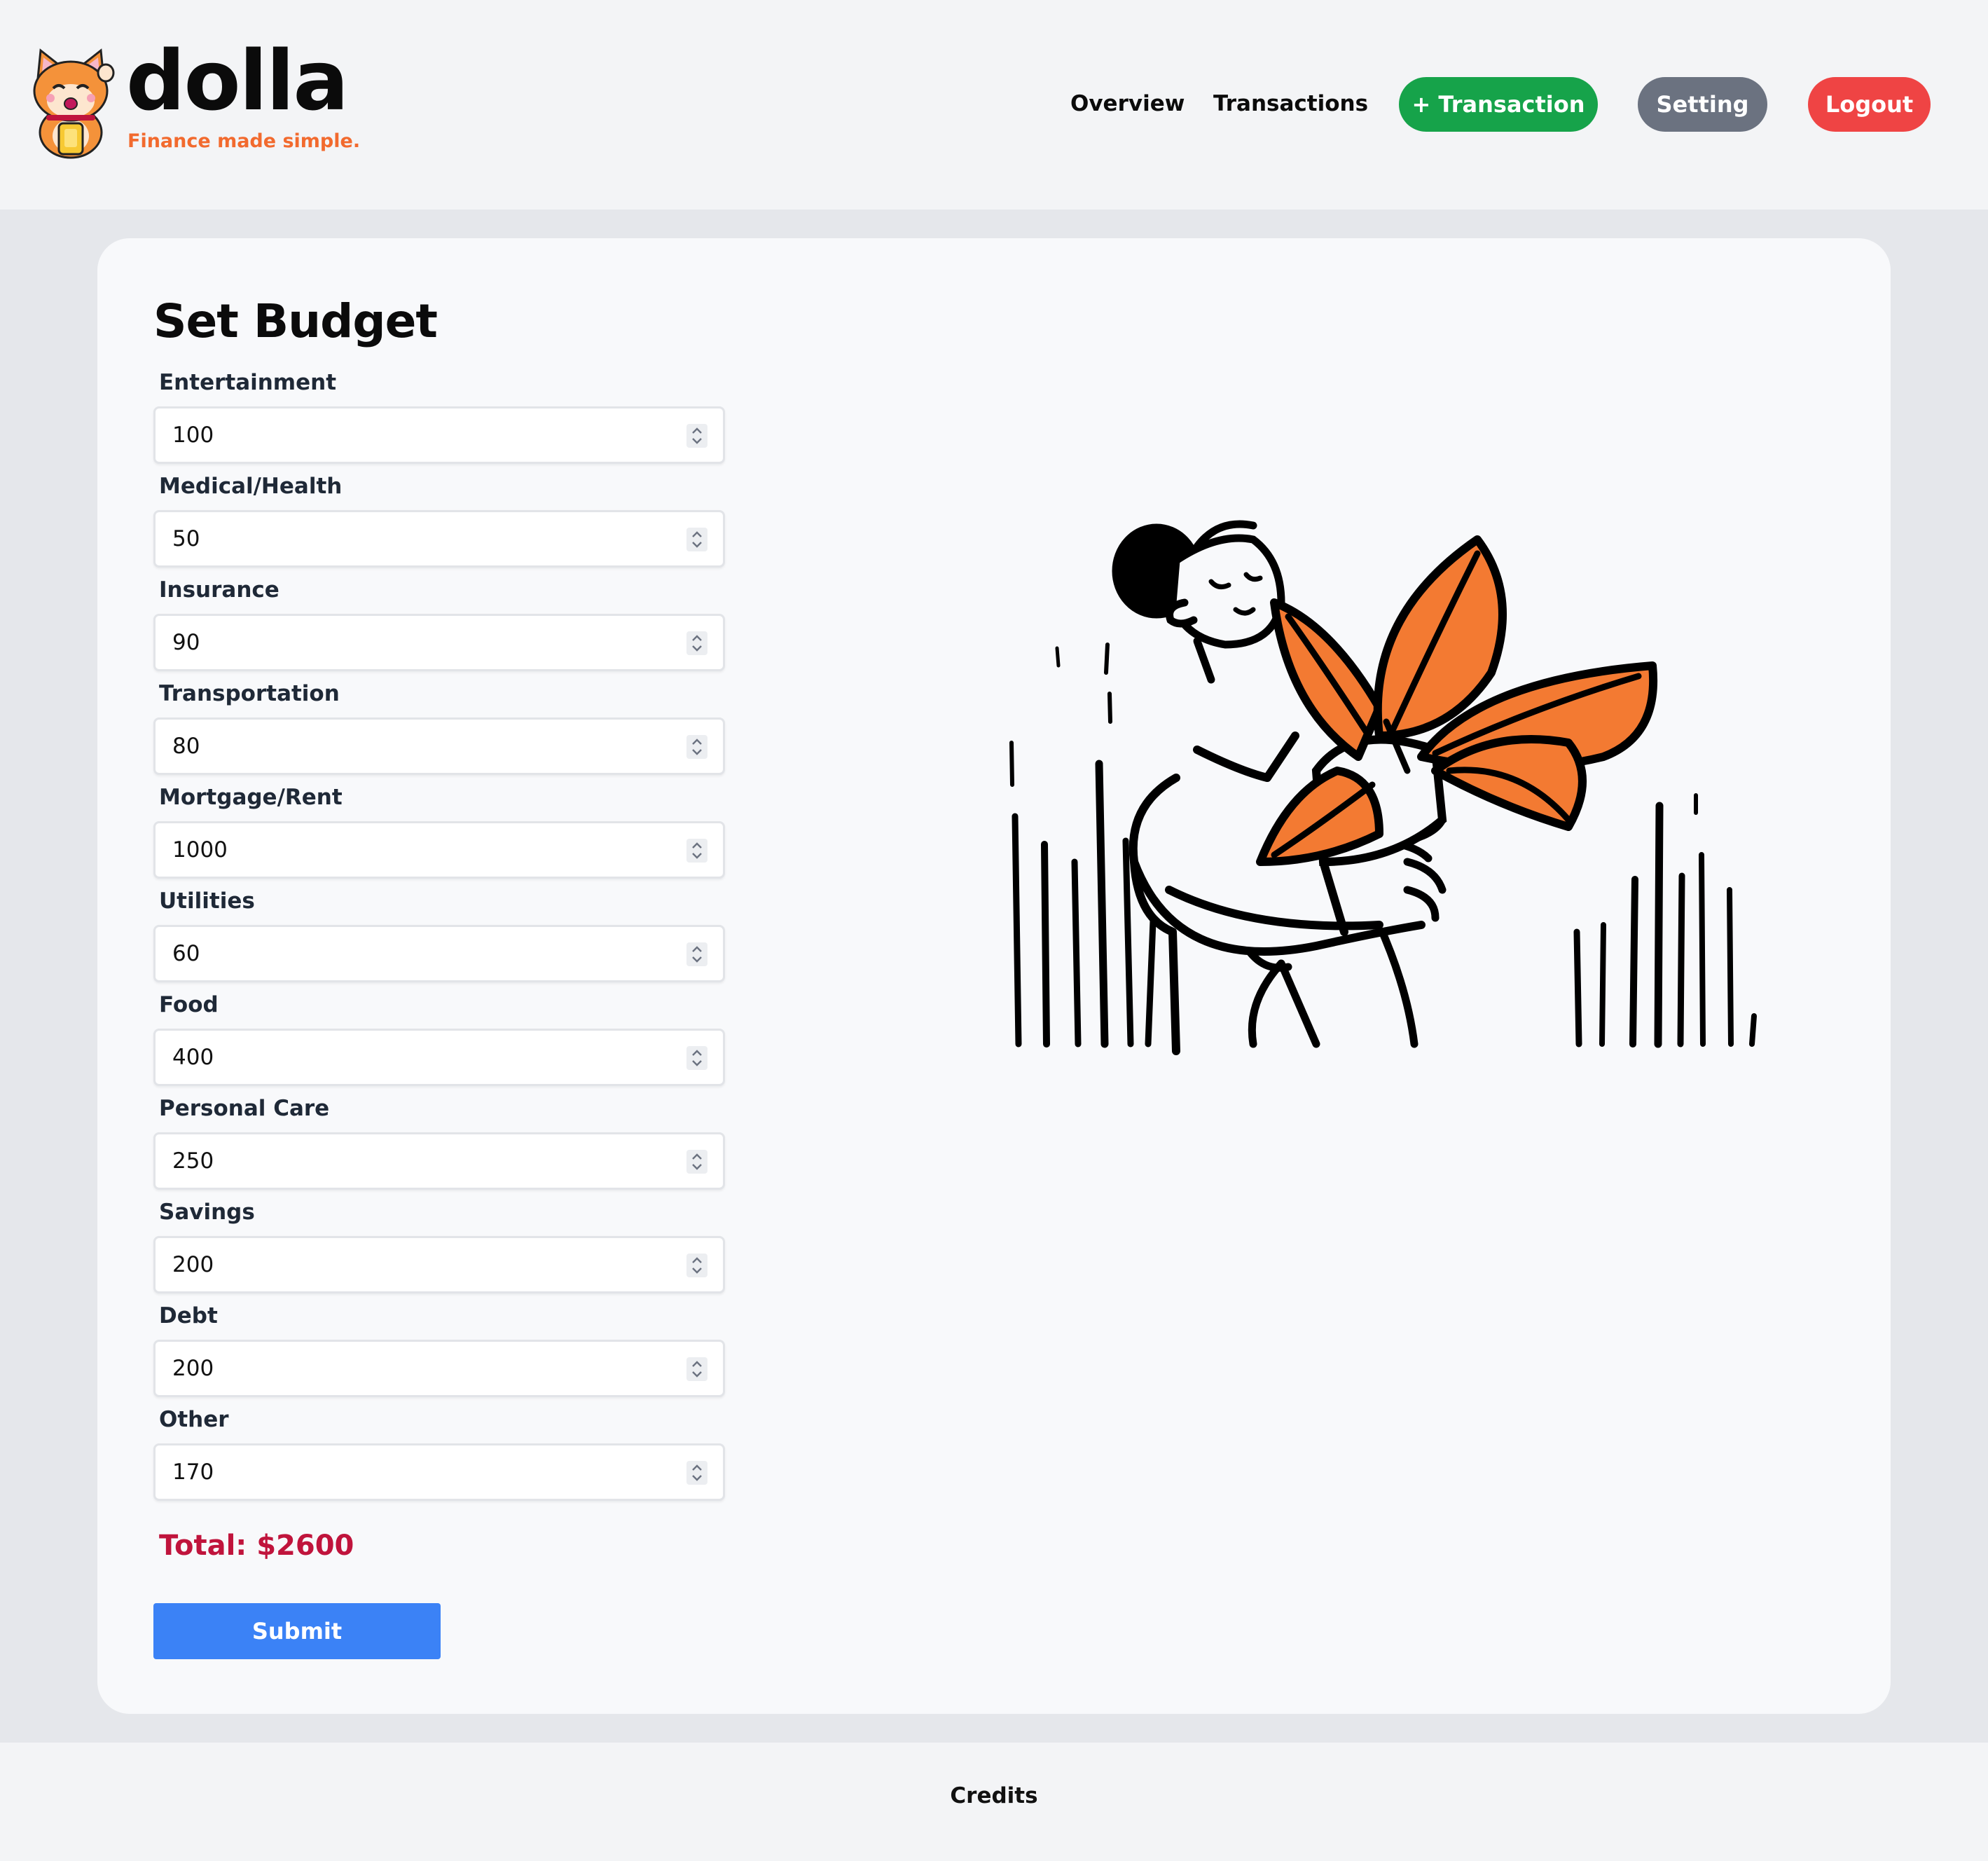  Describe the element at coordinates (439, 435) in the screenshot. I see `budget-input: 100` at that location.